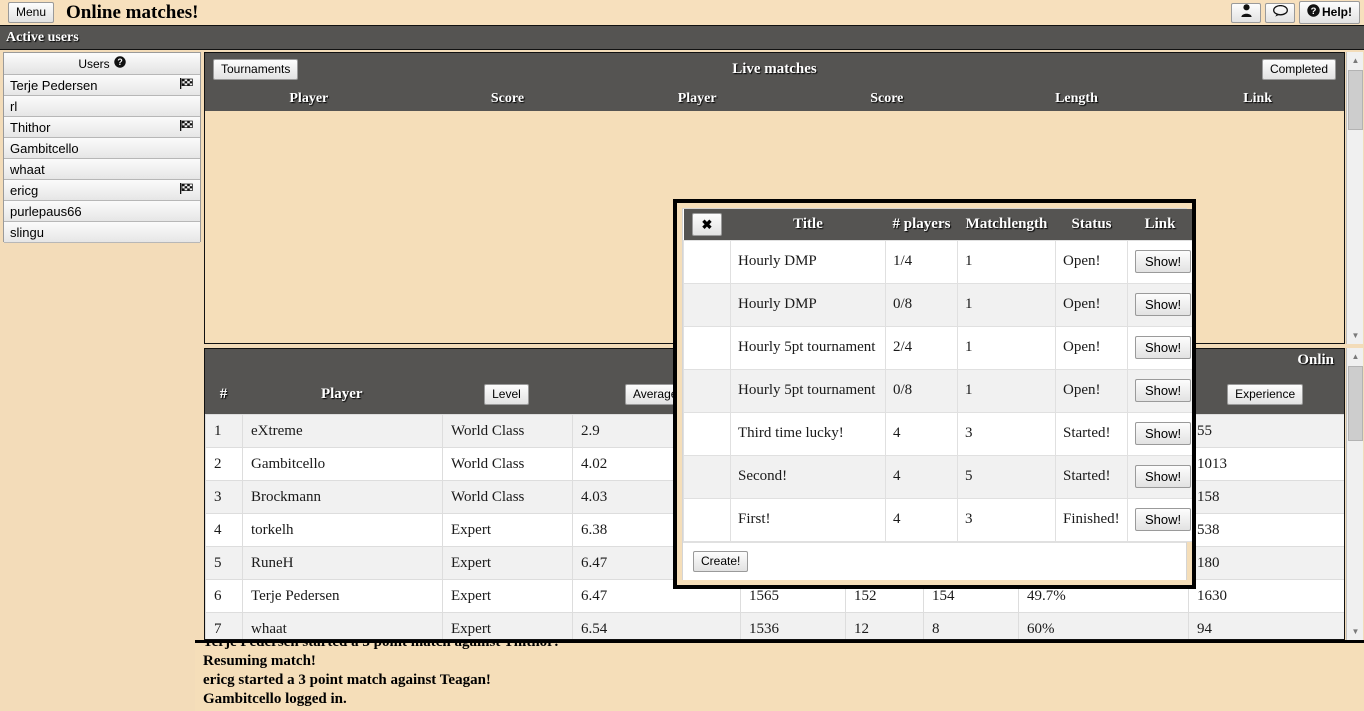  What do you see at coordinates (259, 661) in the screenshot?
I see `log-line: Resuming match!` at bounding box center [259, 661].